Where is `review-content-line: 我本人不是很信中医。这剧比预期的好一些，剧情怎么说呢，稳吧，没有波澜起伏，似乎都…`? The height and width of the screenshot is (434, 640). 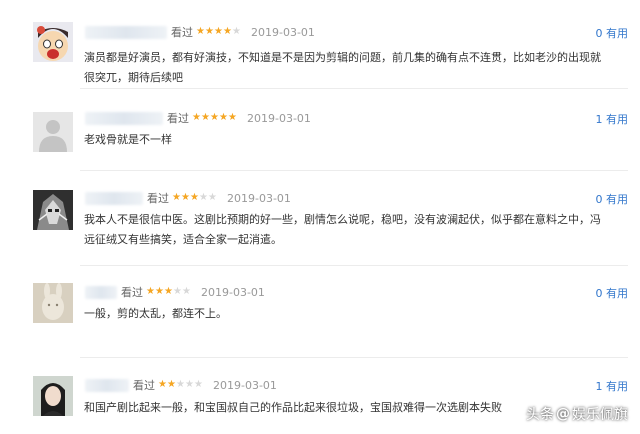
review-content-line: 我本人不是很信中医。这剧比预期的好一些，剧情怎么说呢，稳吧，没有波澜起伏，似乎都… is located at coordinates (342, 219).